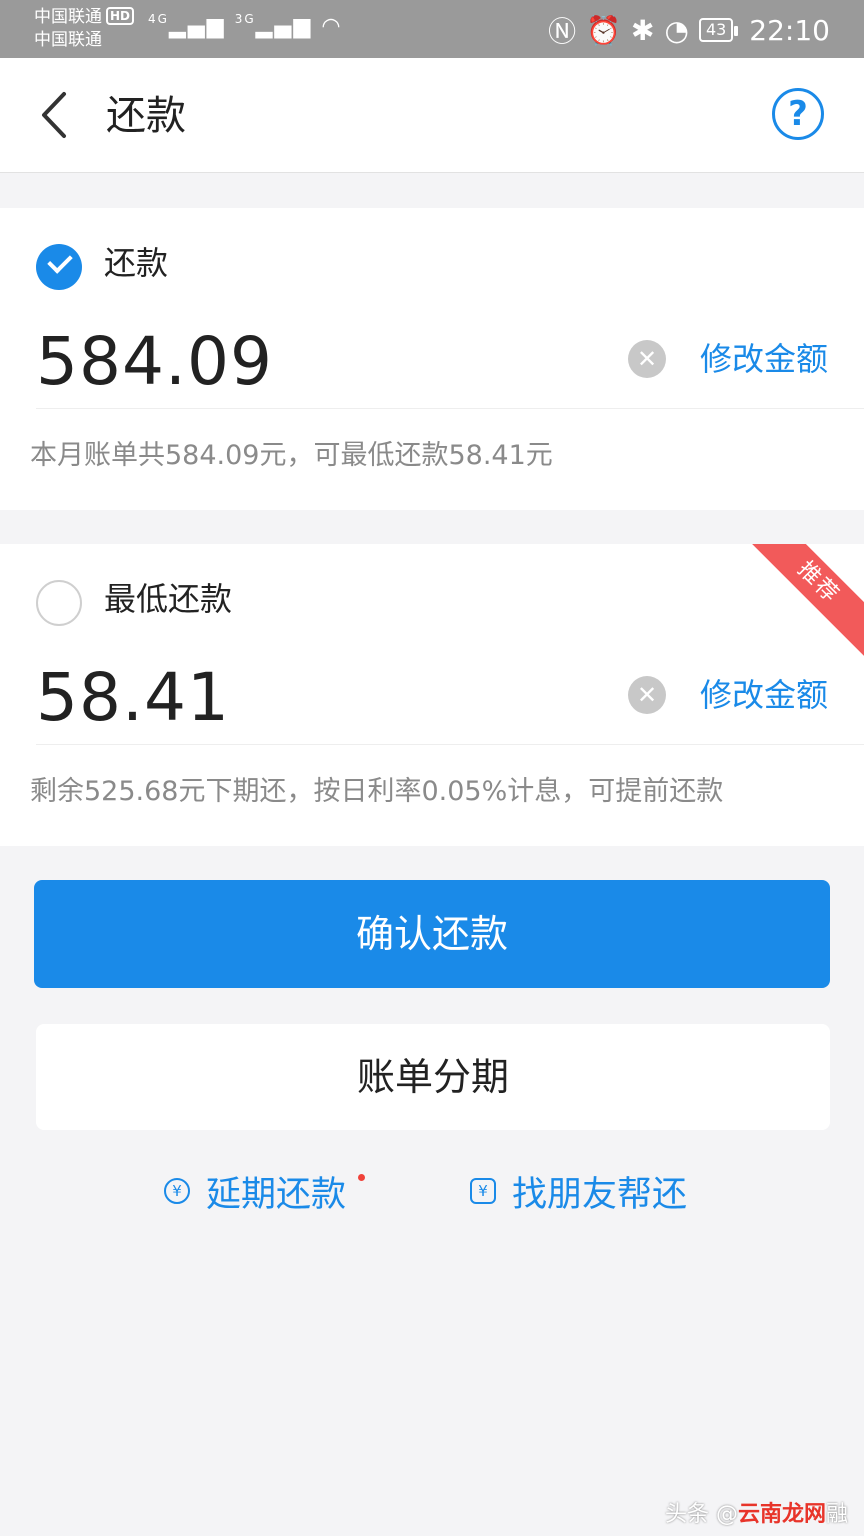 This screenshot has height=1536, width=864. I want to click on watermark: 头条 @云南龙网融, so click(756, 1514).